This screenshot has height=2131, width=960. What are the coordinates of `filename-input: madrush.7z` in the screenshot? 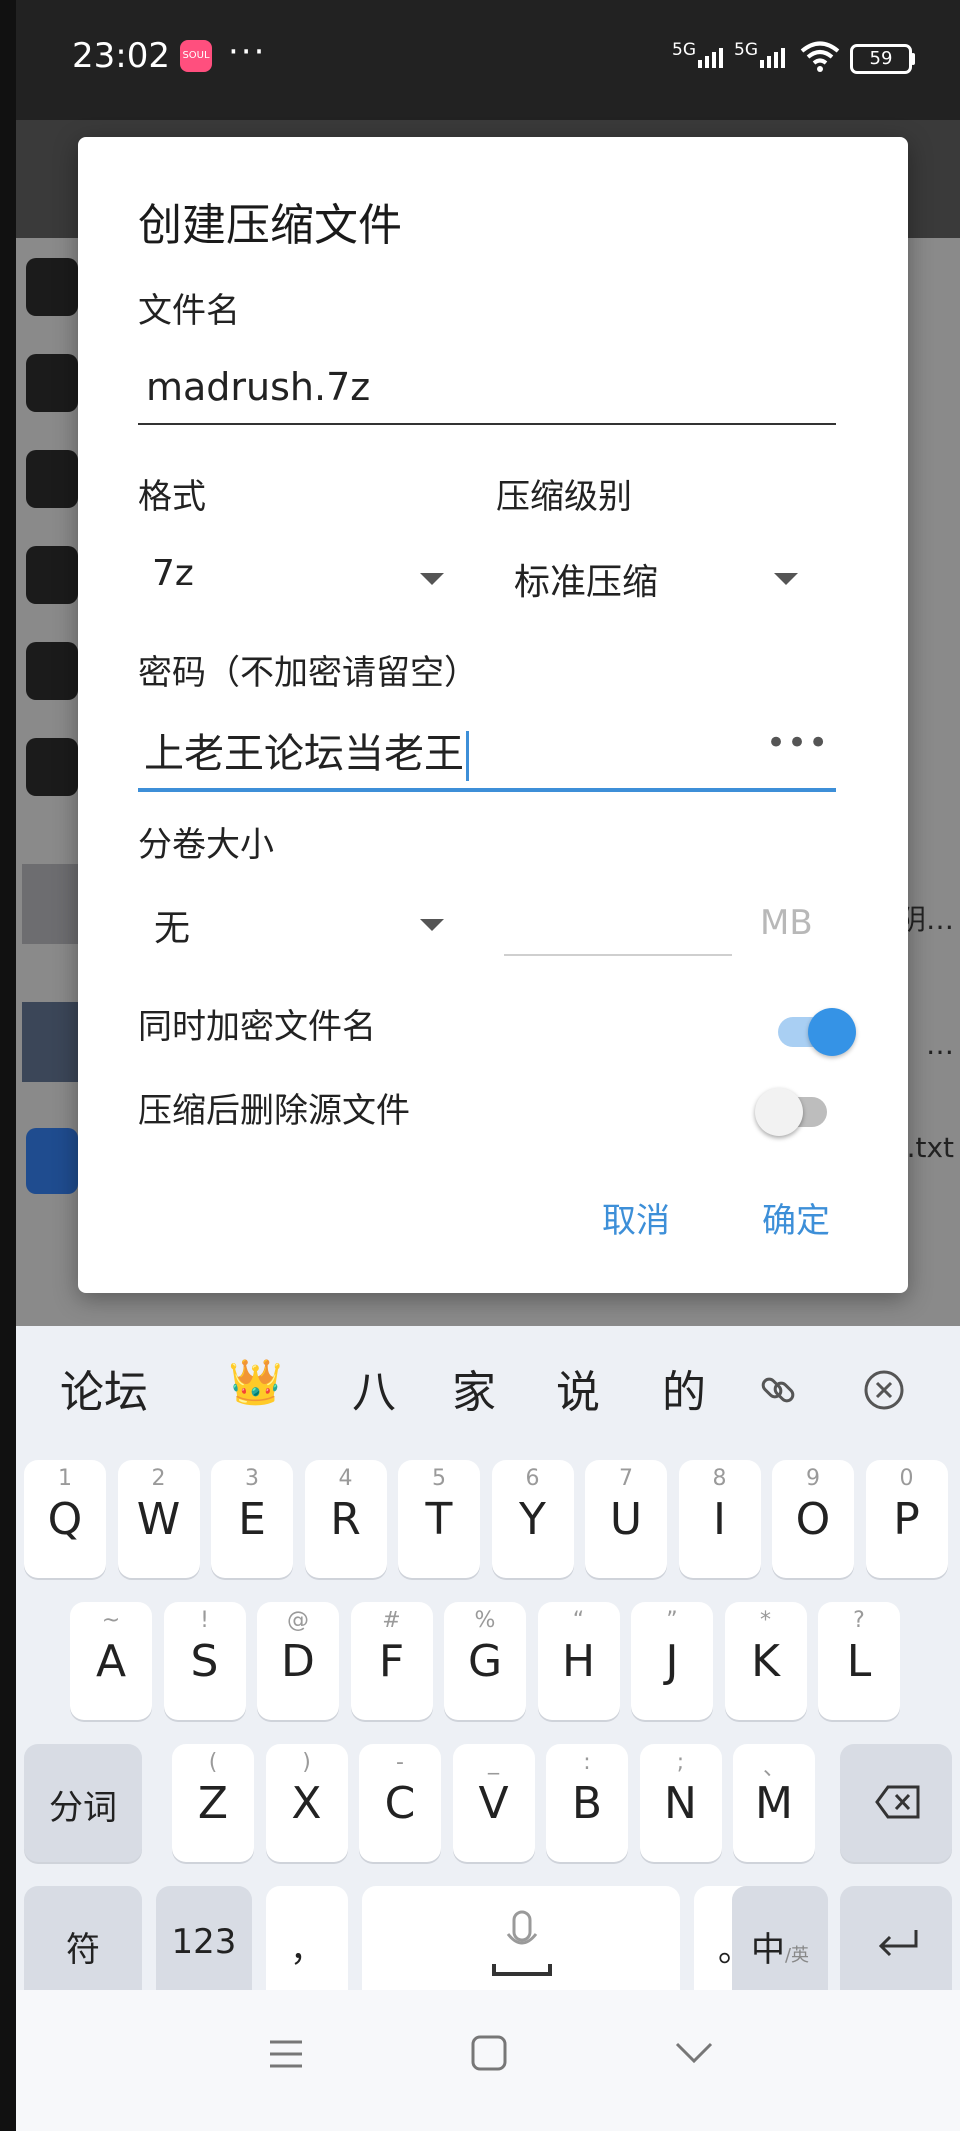 It's located at (258, 387).